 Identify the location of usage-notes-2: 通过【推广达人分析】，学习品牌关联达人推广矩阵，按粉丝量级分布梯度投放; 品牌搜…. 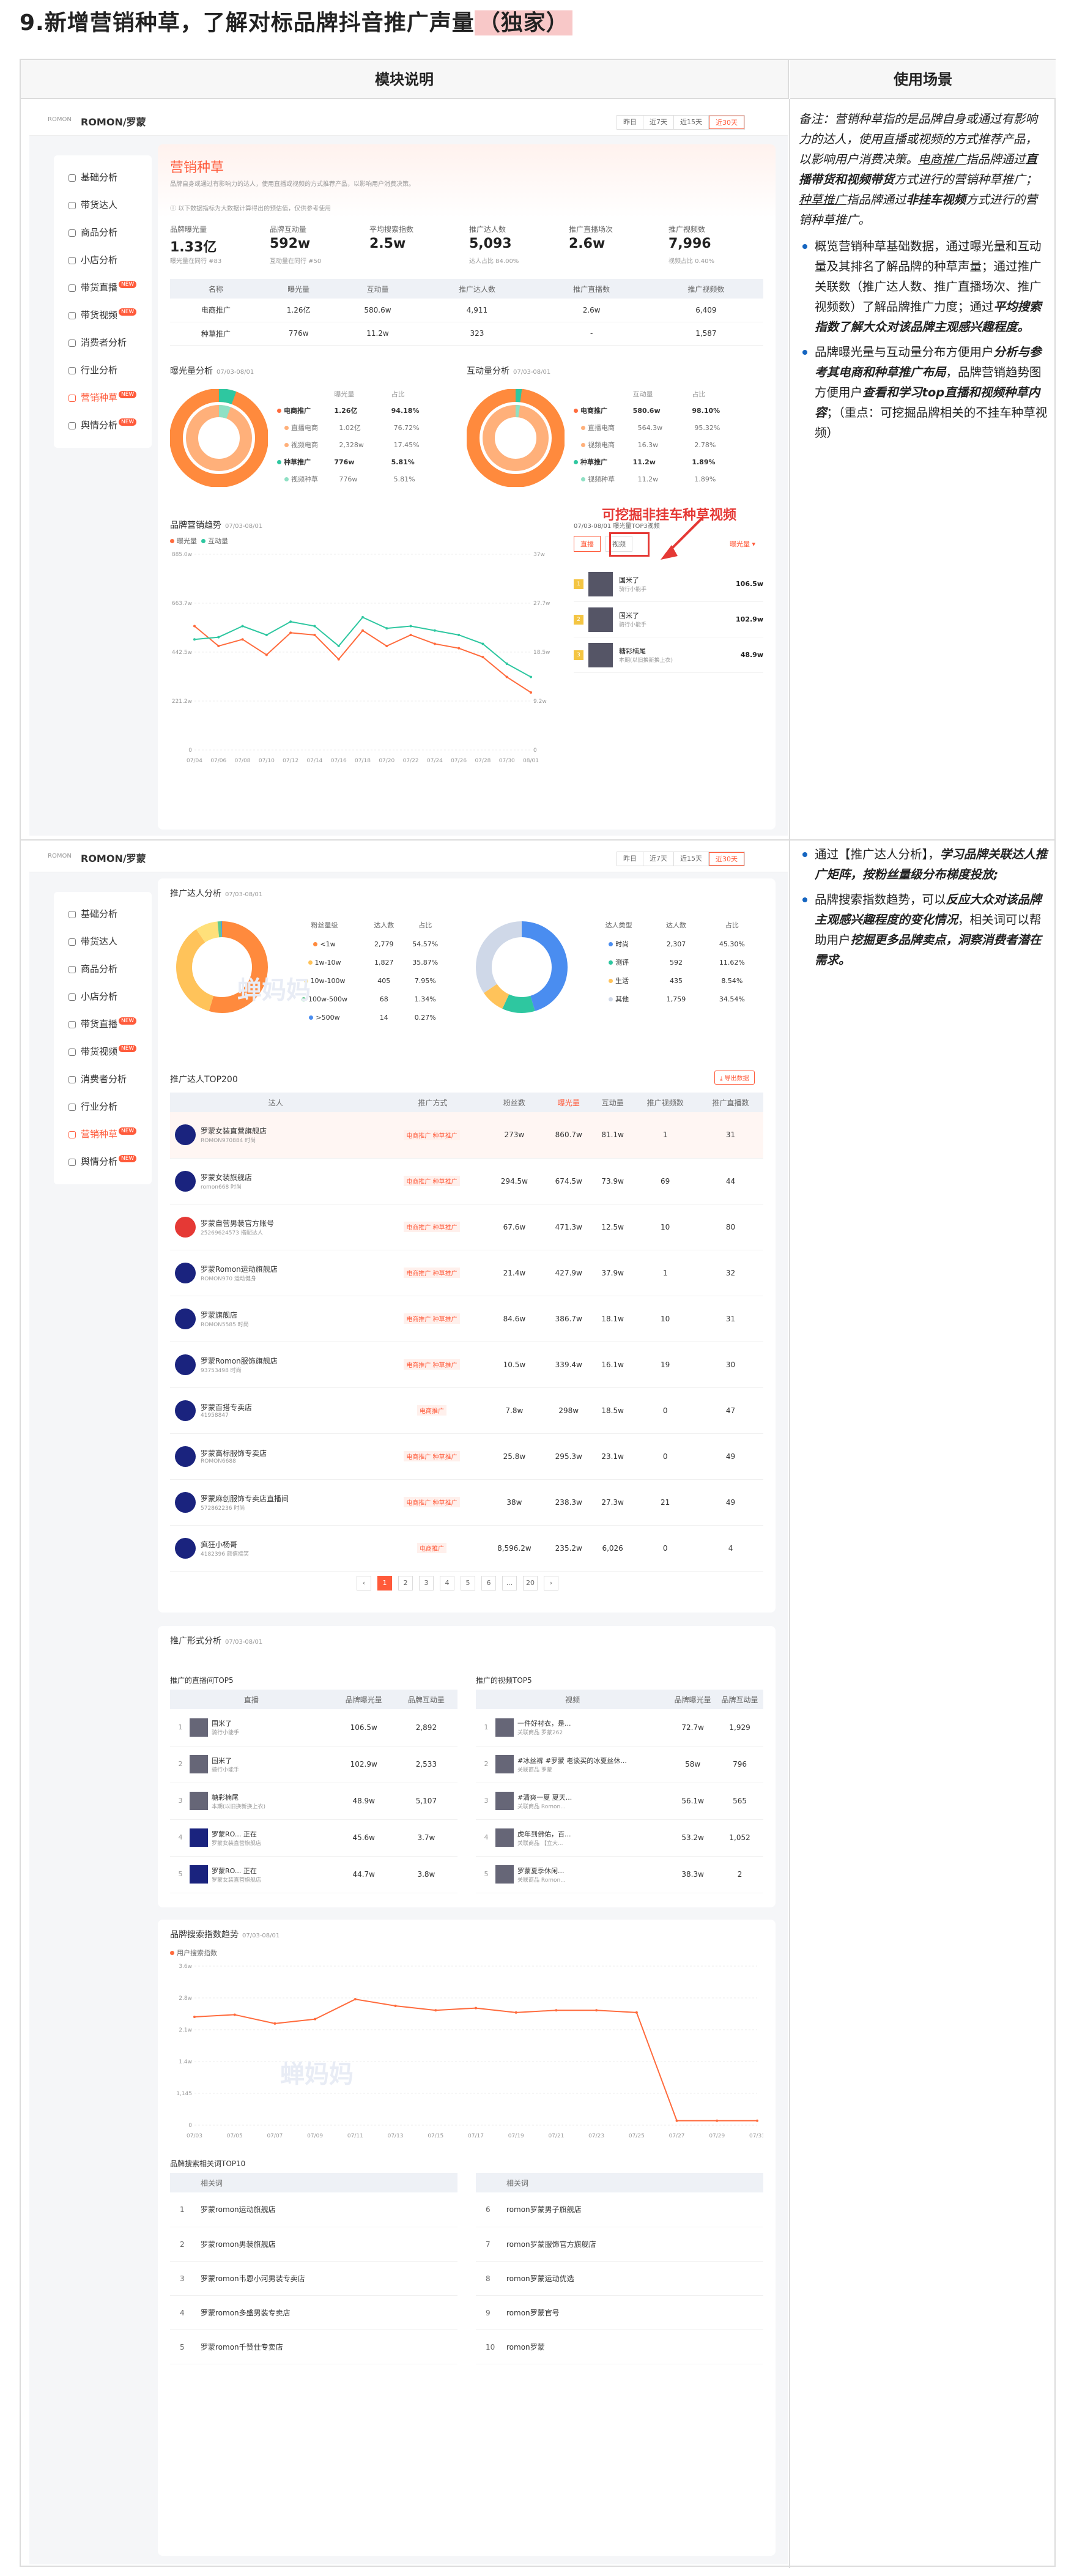
(923, 909).